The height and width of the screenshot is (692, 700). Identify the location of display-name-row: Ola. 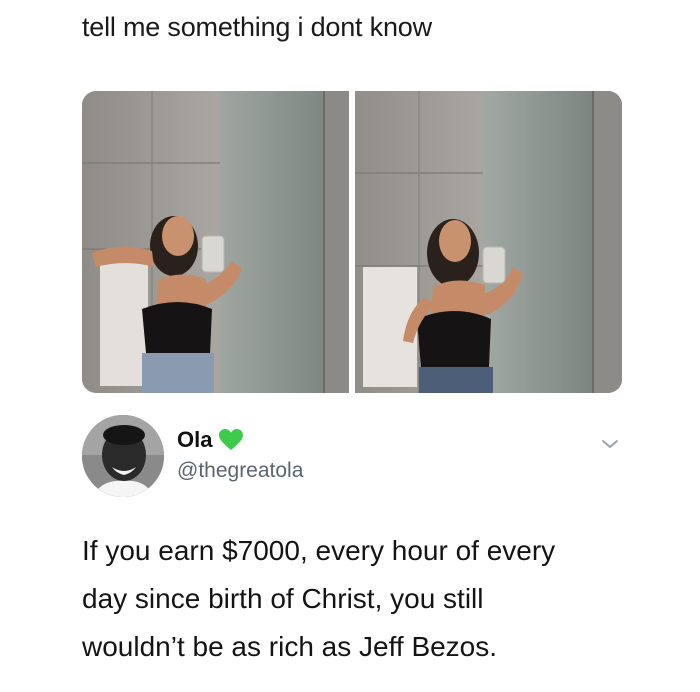
(210, 440).